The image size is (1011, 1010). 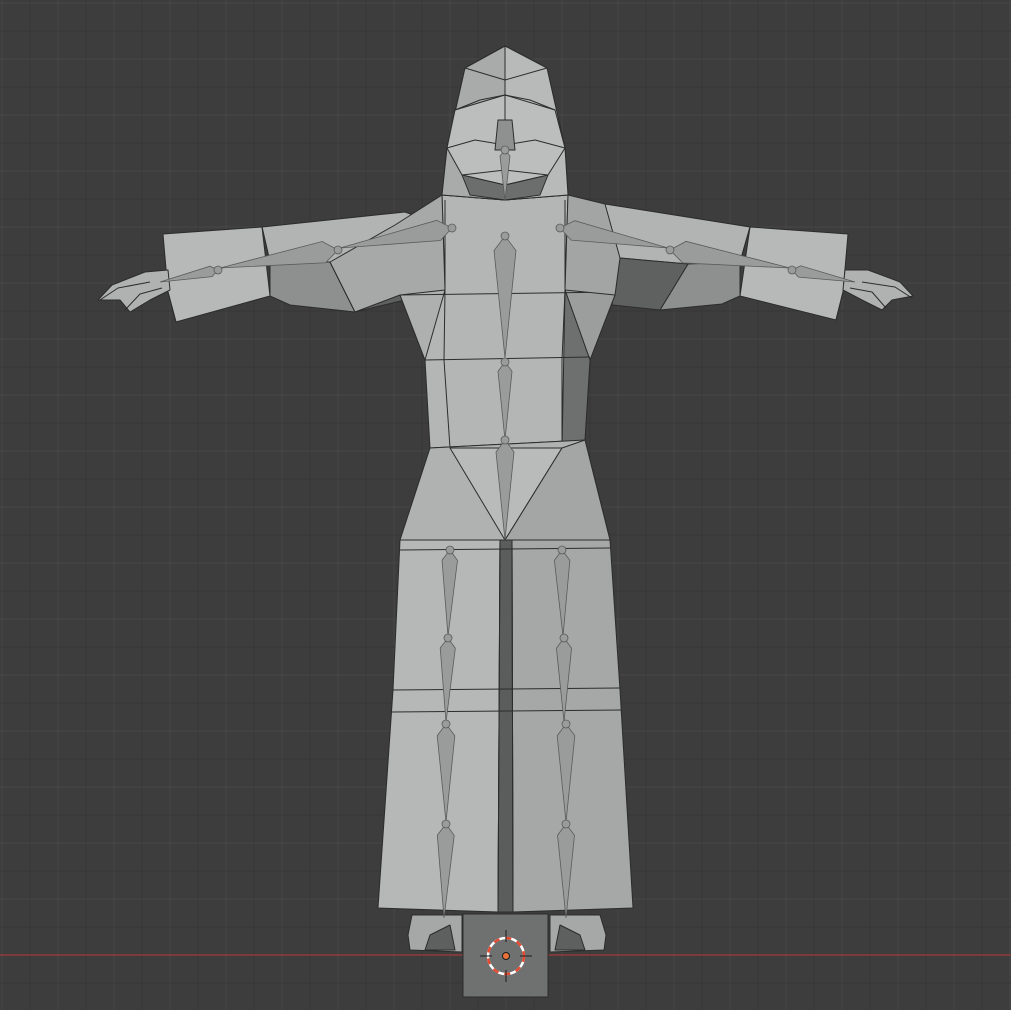 I want to click on object-origin-icon, so click(x=506, y=956).